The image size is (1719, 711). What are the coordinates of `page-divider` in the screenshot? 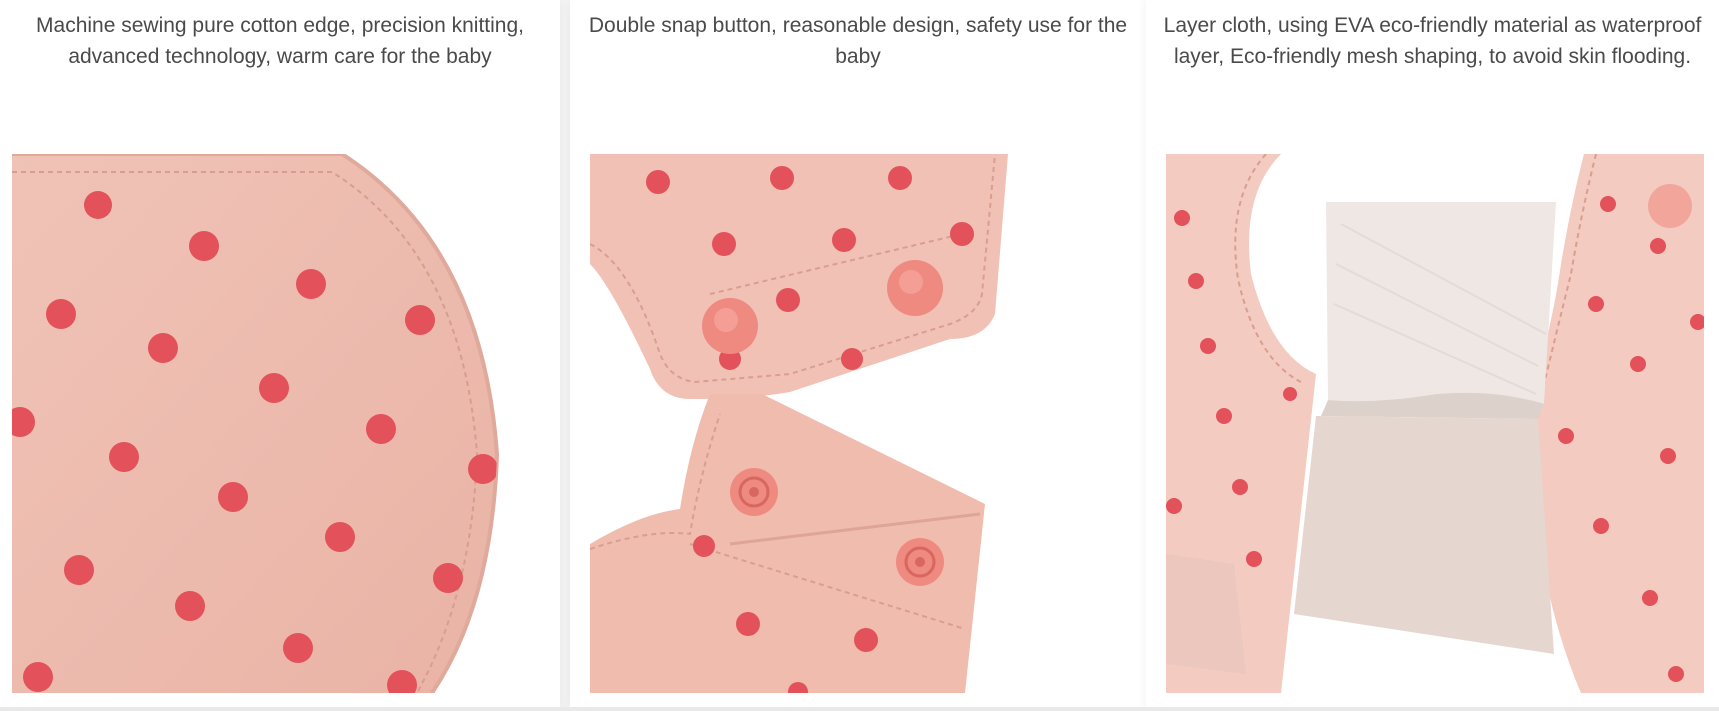 It's located at (859, 709).